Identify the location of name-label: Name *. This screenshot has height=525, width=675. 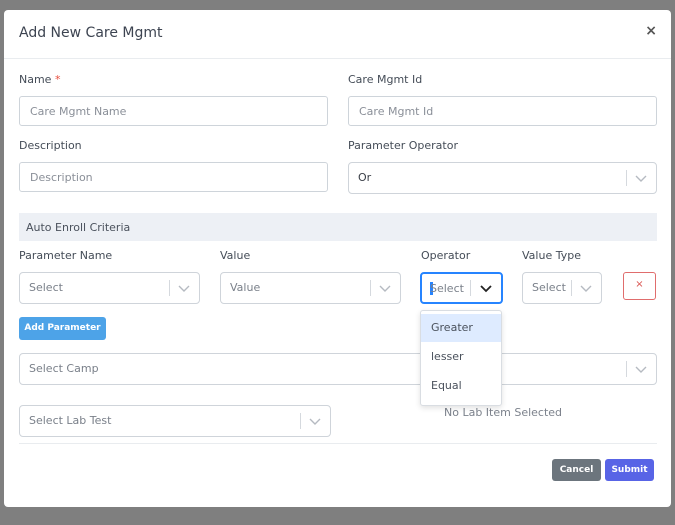
(39, 79).